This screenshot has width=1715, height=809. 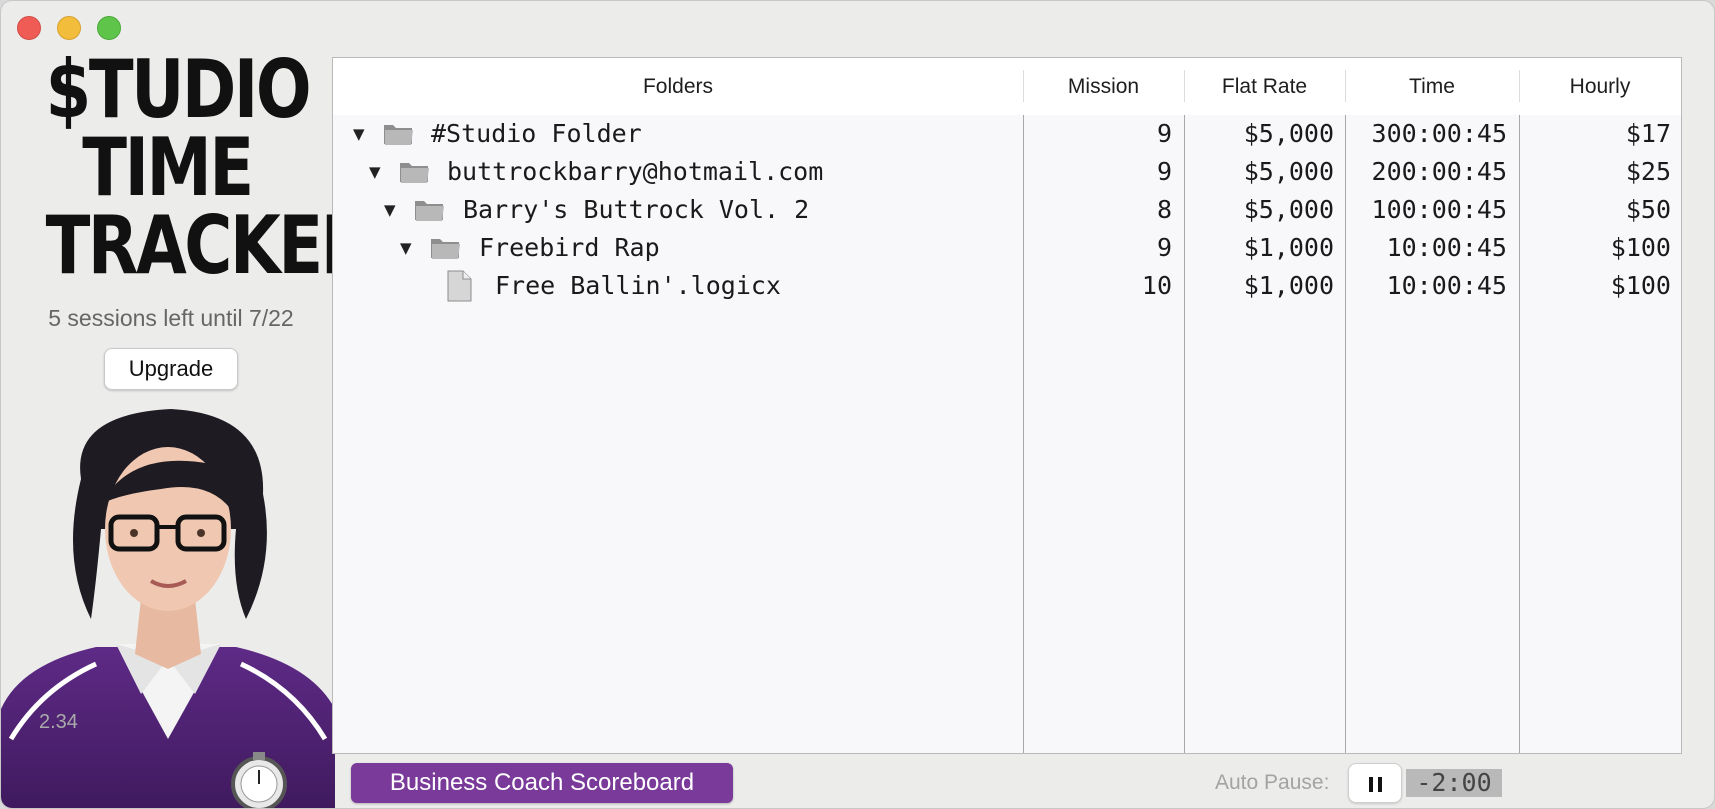 What do you see at coordinates (1439, 171) in the screenshot?
I see `time-cell: 200:00:45` at bounding box center [1439, 171].